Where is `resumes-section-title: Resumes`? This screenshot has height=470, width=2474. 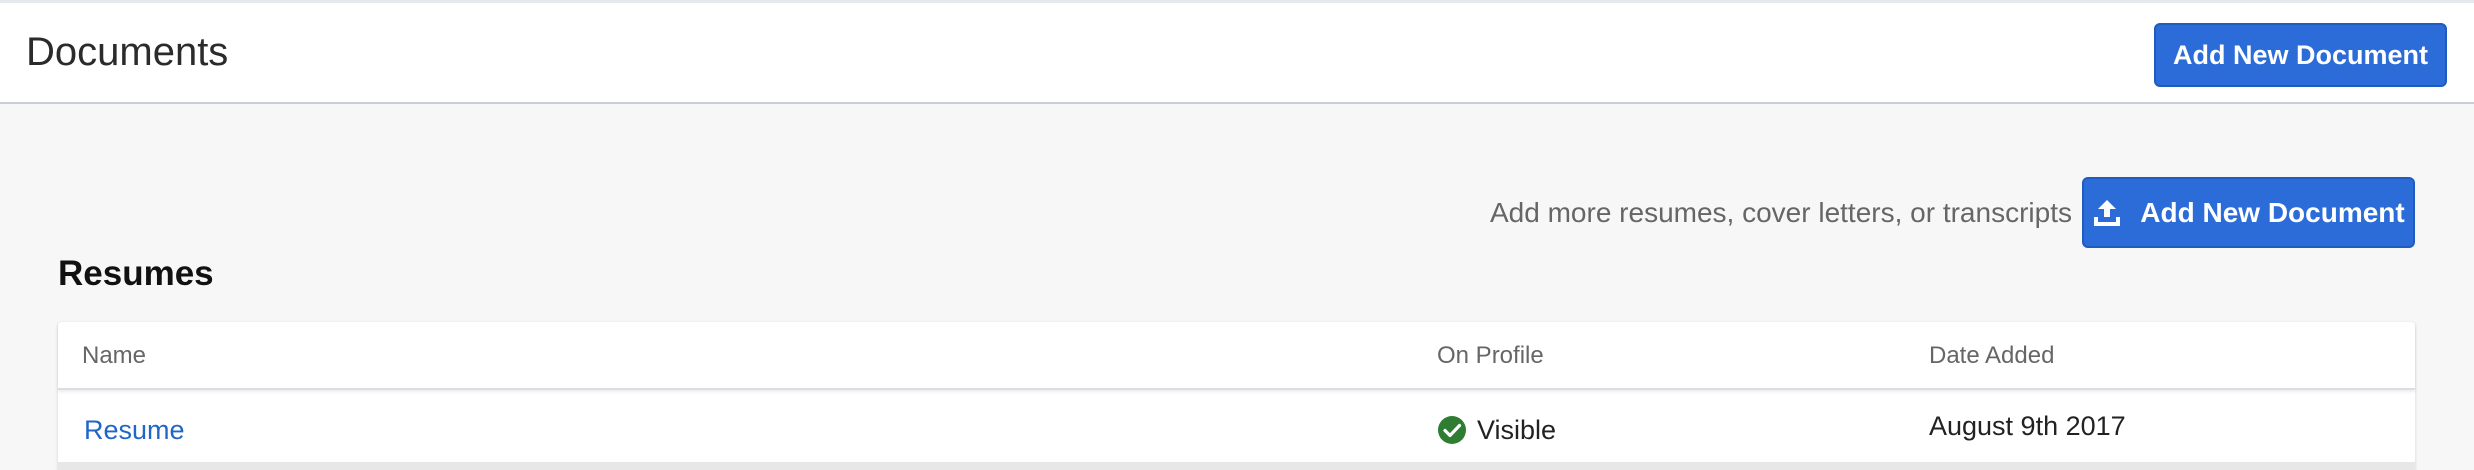 resumes-section-title: Resumes is located at coordinates (136, 273).